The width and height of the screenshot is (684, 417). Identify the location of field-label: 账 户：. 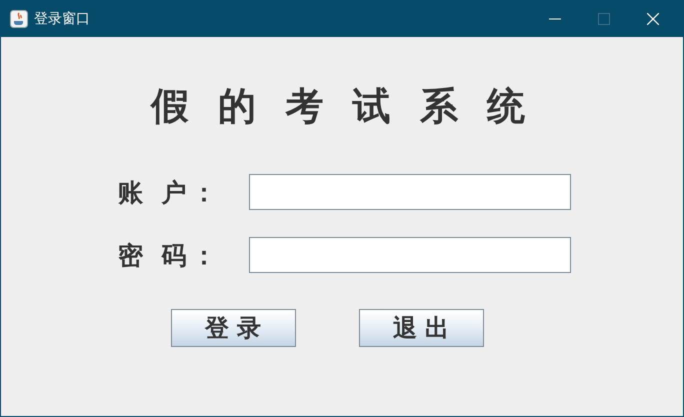
(170, 192).